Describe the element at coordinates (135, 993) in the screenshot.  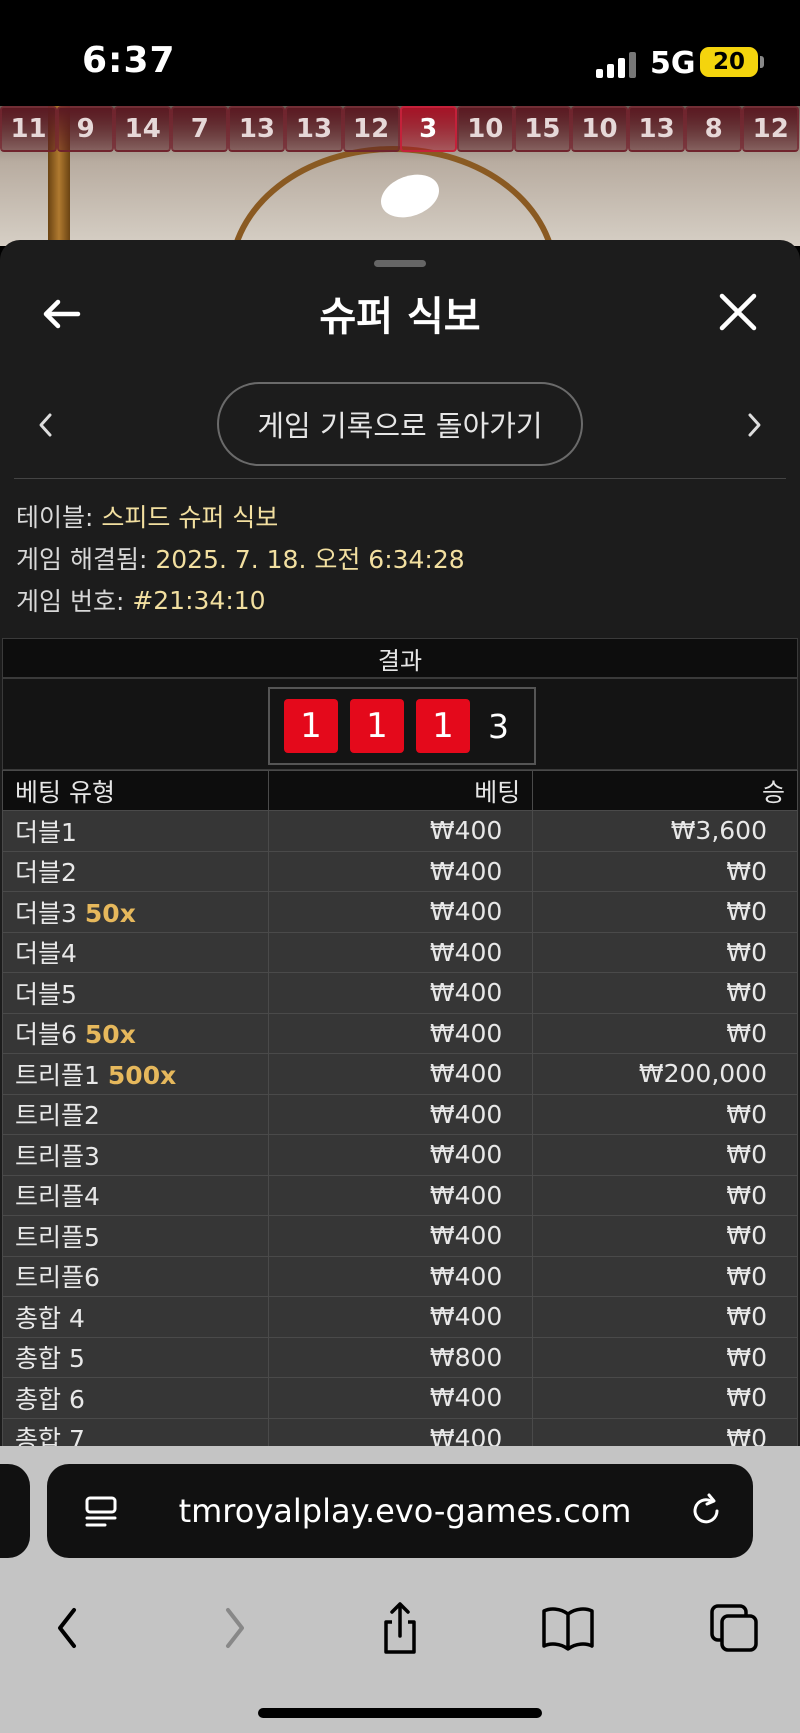
I see `bet-type-cell: 더블5` at that location.